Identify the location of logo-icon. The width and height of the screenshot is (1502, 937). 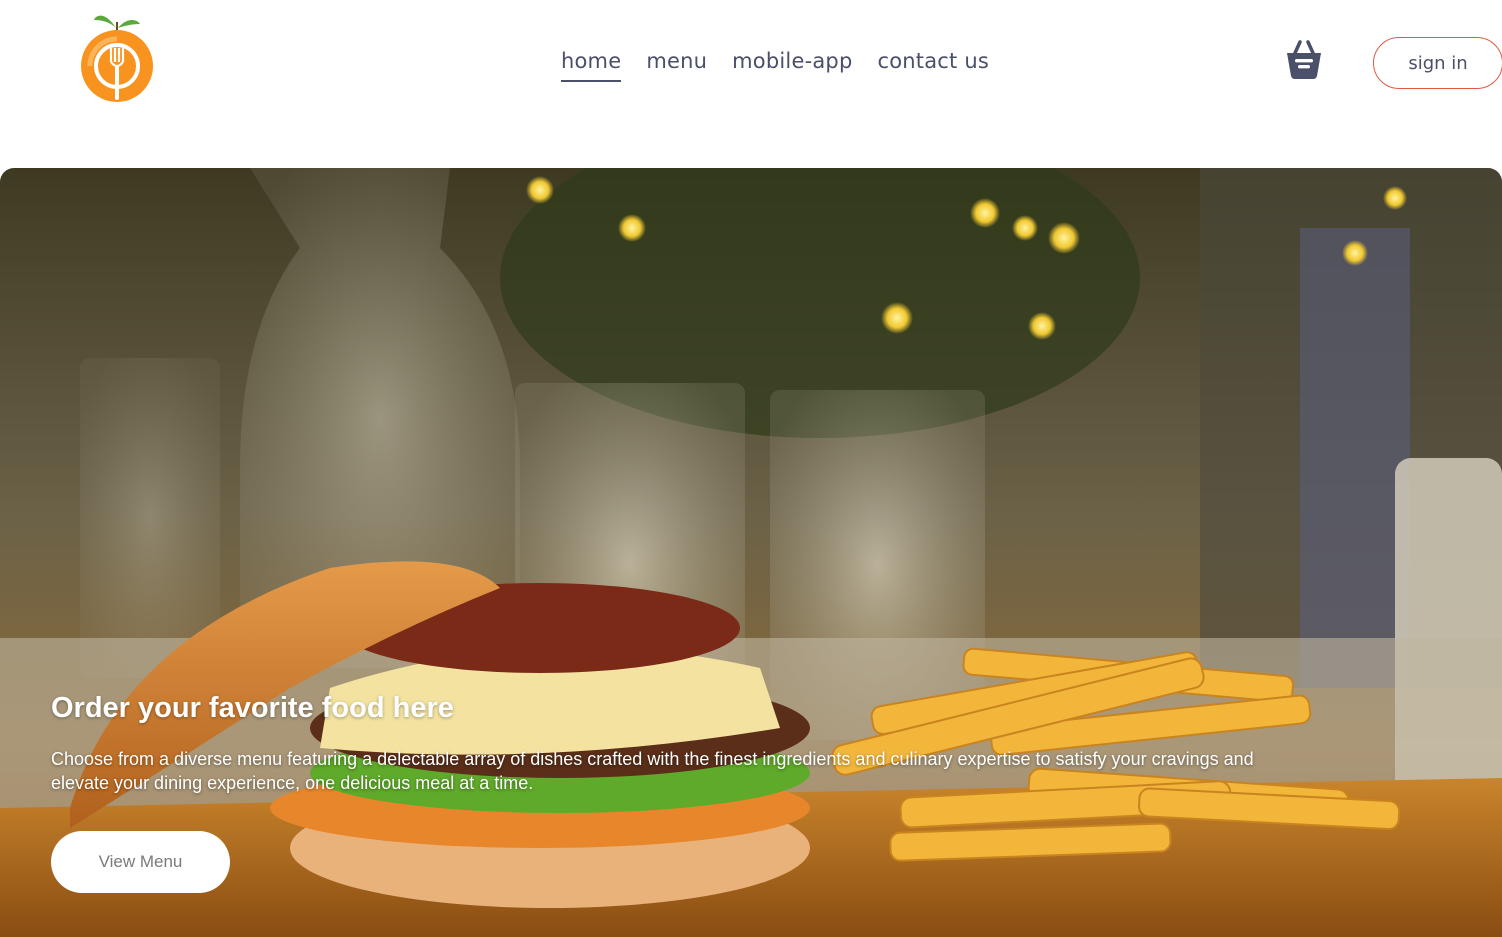
(117, 57).